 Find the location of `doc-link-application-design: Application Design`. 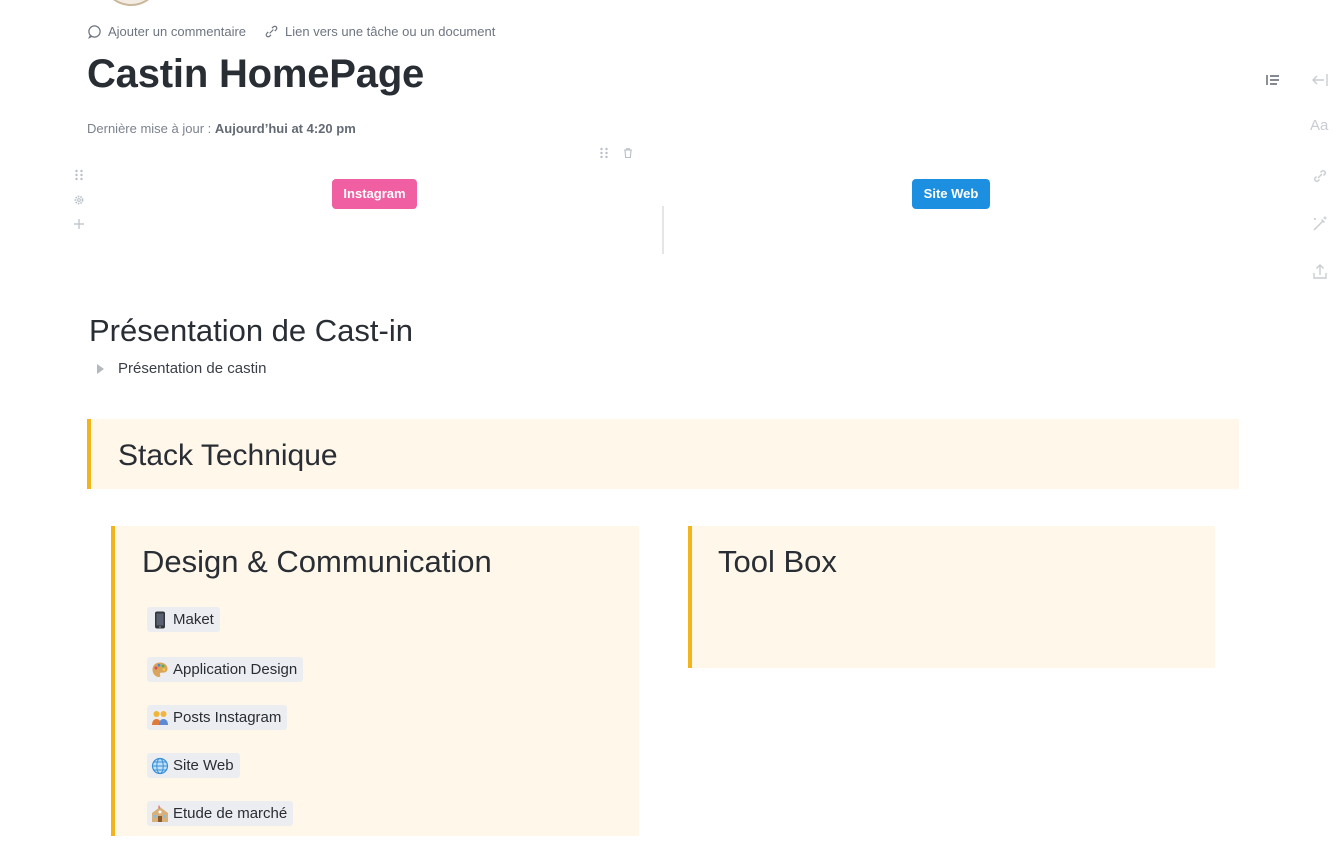

doc-link-application-design: Application Design is located at coordinates (225, 669).